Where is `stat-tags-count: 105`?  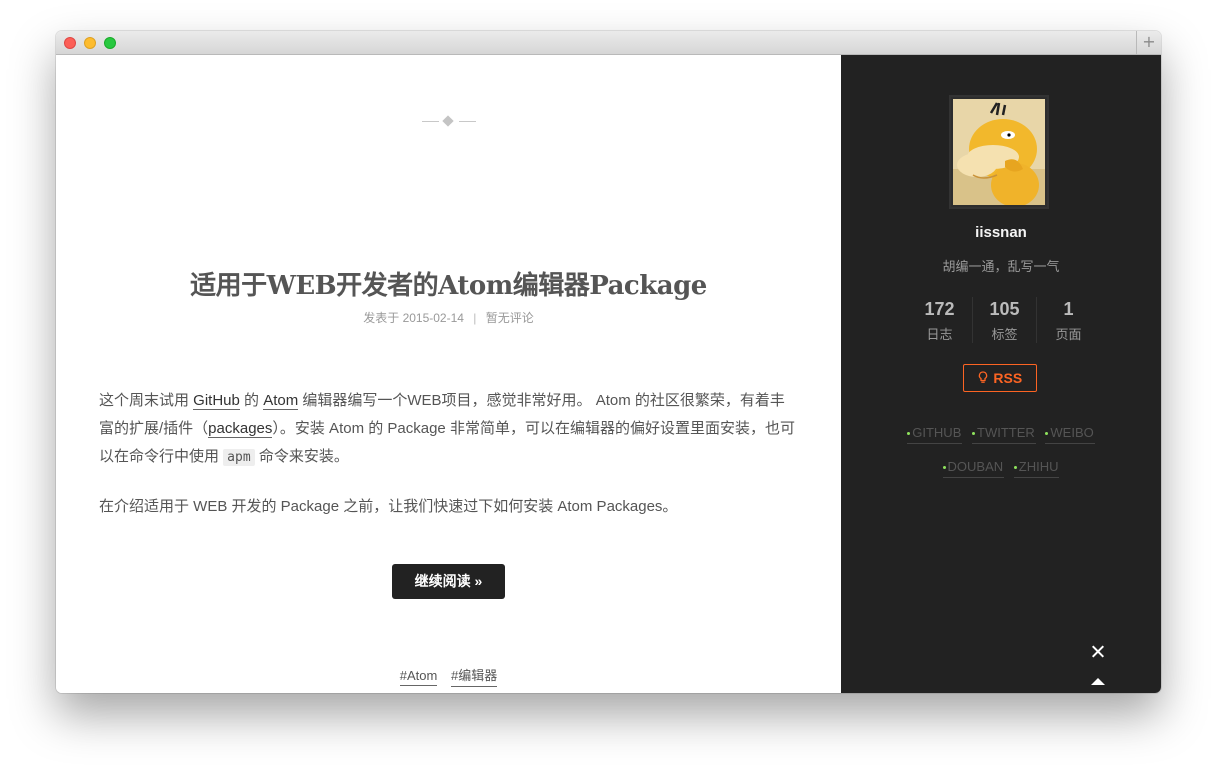
stat-tags-count: 105 is located at coordinates (1004, 309).